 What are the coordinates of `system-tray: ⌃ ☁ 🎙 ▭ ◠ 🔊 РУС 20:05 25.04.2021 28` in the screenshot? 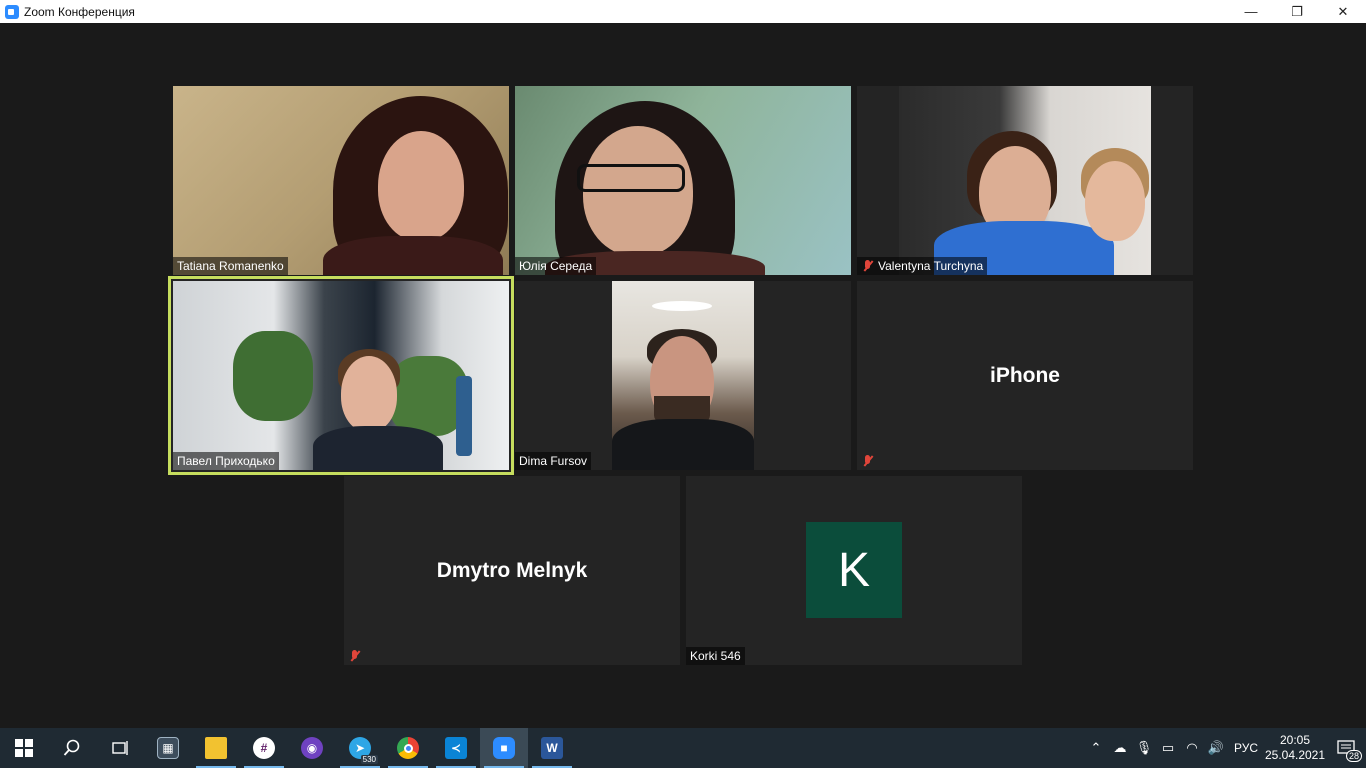 It's located at (1225, 748).